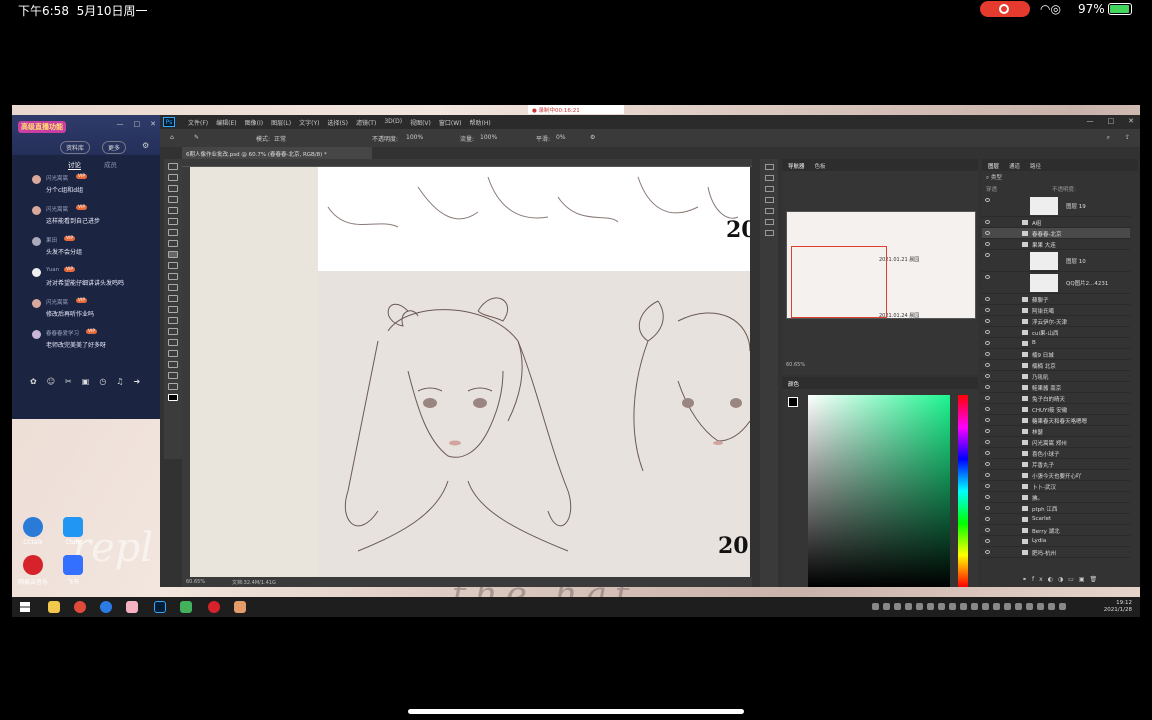  What do you see at coordinates (1056, 552) in the screenshot?
I see `layer-group-row: 肥吗-杭州` at bounding box center [1056, 552].